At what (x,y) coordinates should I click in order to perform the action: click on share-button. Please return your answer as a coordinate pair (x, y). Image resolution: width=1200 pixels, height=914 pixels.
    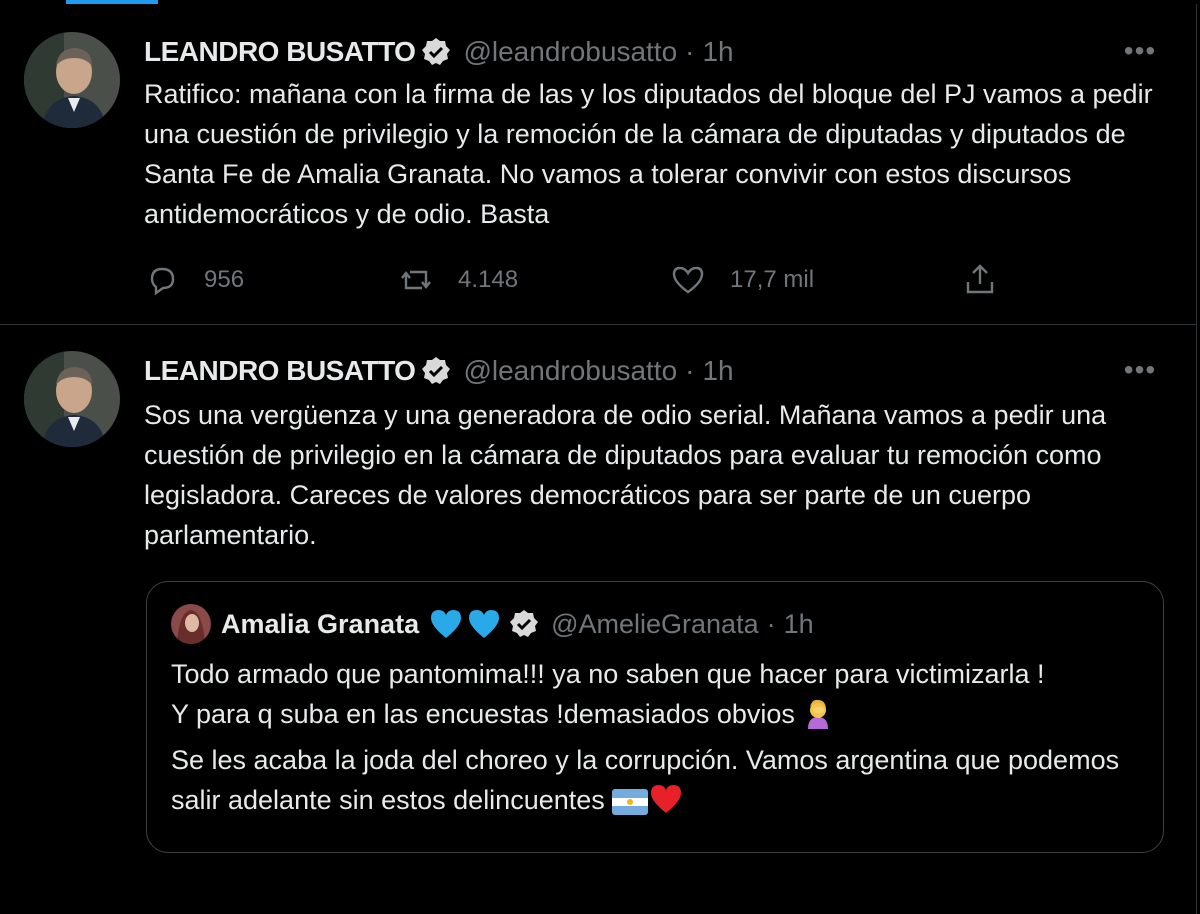
    Looking at the image, I should click on (980, 280).